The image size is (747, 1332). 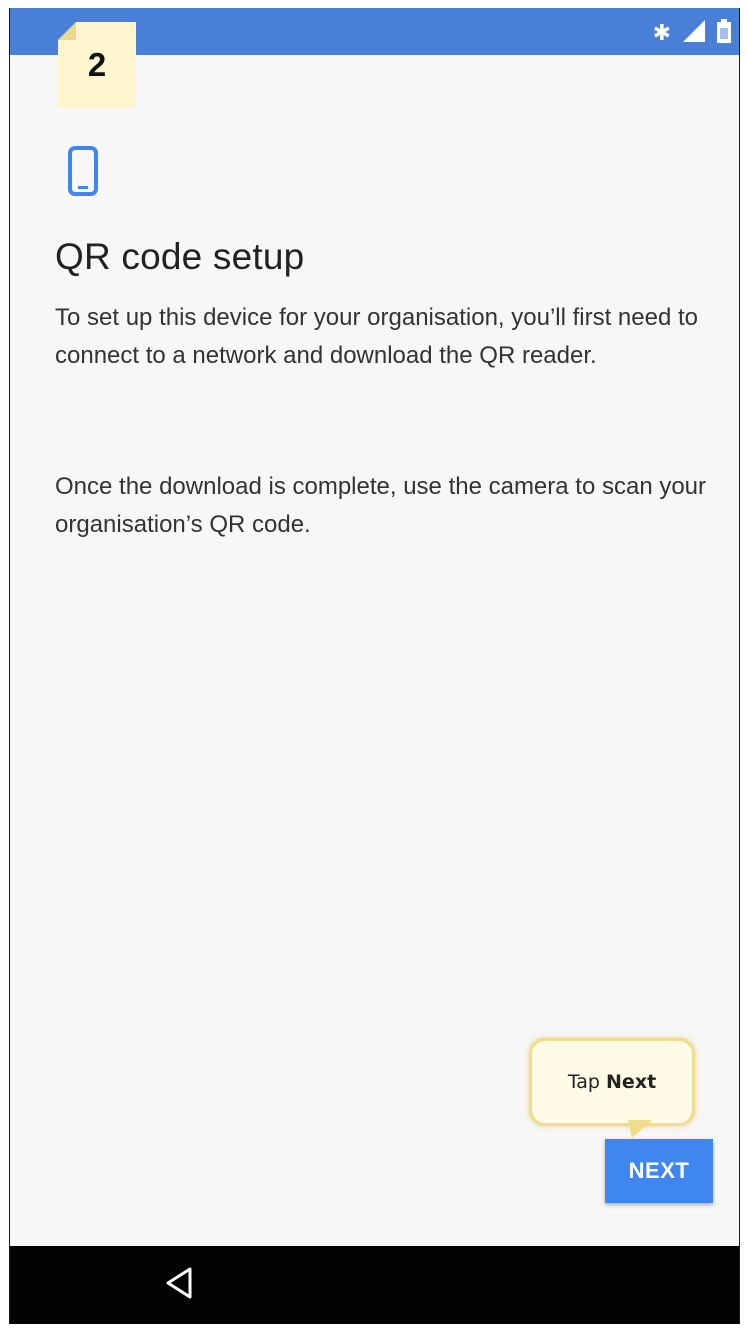 I want to click on phone-icon, so click(x=83, y=171).